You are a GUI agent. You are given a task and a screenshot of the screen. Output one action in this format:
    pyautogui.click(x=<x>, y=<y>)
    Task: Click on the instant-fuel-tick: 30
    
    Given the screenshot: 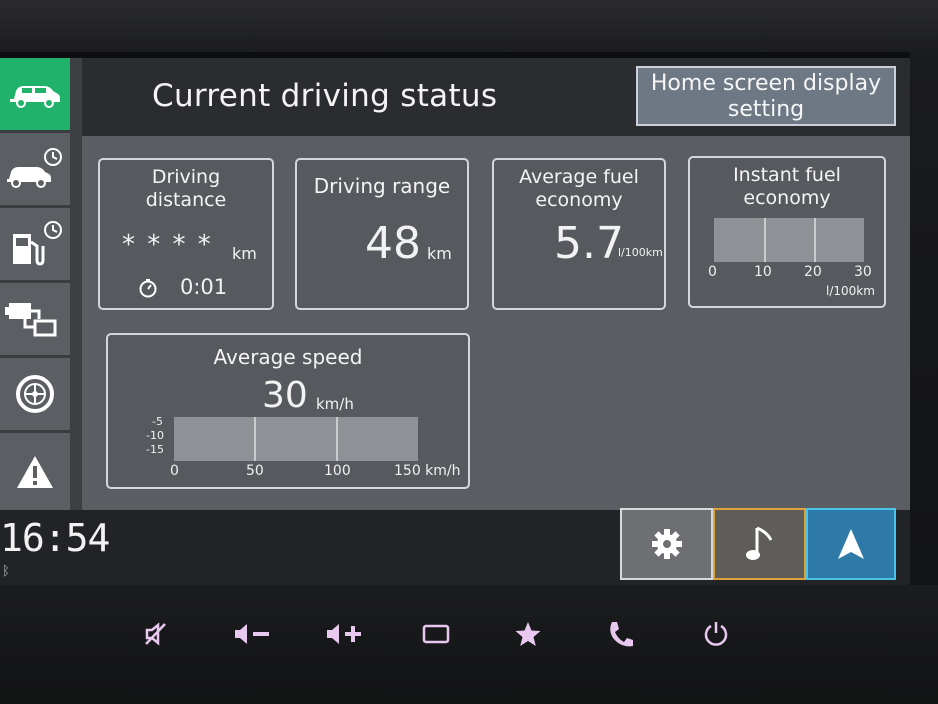 What is the action you would take?
    pyautogui.click(x=863, y=272)
    